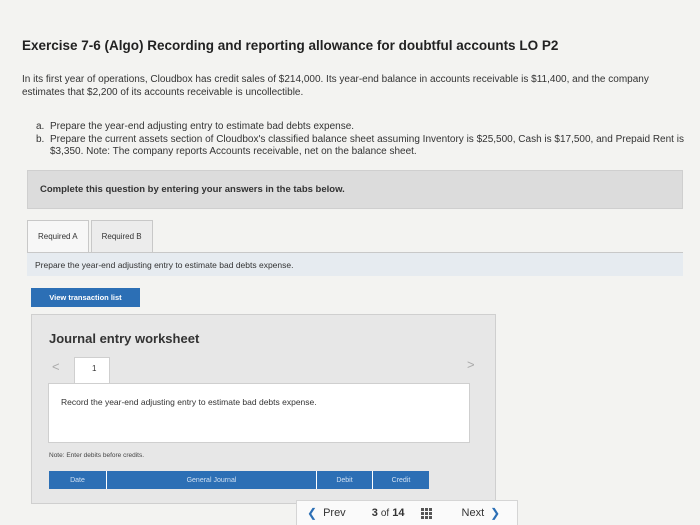 This screenshot has height=525, width=700. Describe the element at coordinates (407, 512) in the screenshot. I see `pagination-bar: ❮ Prev 3 of 14 Next ❯` at that location.